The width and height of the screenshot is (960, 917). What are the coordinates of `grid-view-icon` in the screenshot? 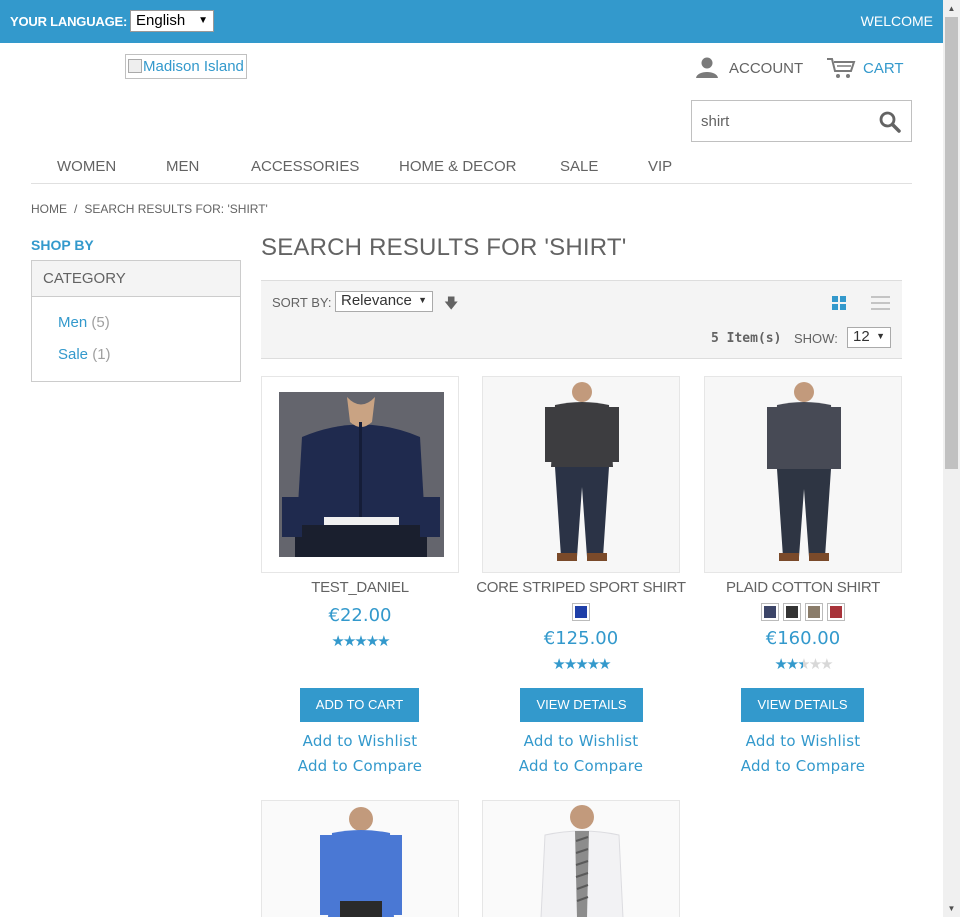 It's located at (839, 303).